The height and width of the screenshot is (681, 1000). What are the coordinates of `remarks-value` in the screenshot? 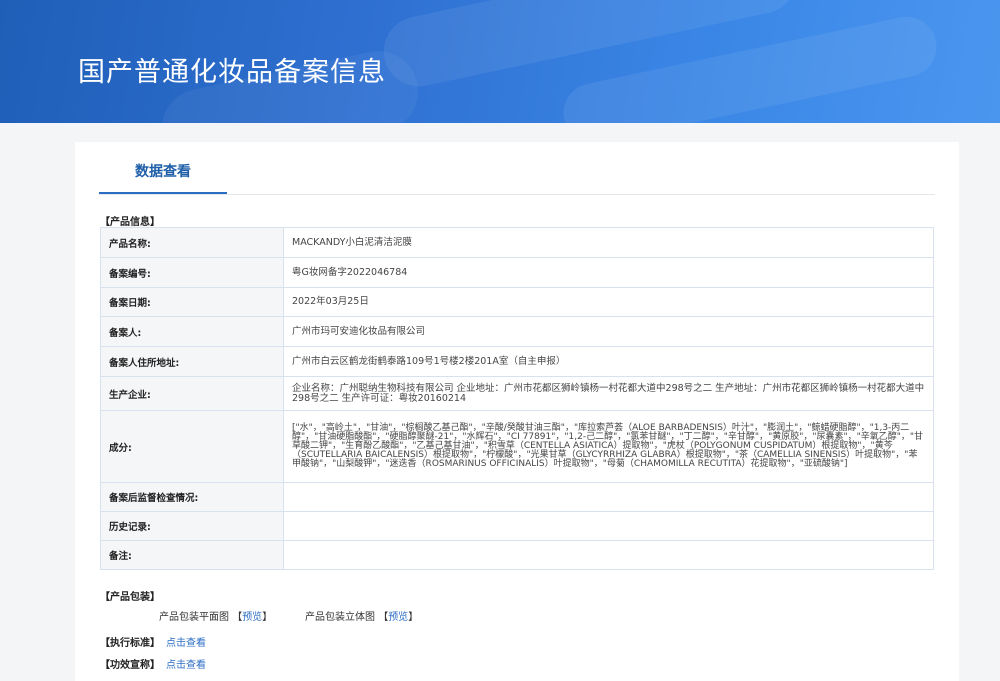 It's located at (608, 555).